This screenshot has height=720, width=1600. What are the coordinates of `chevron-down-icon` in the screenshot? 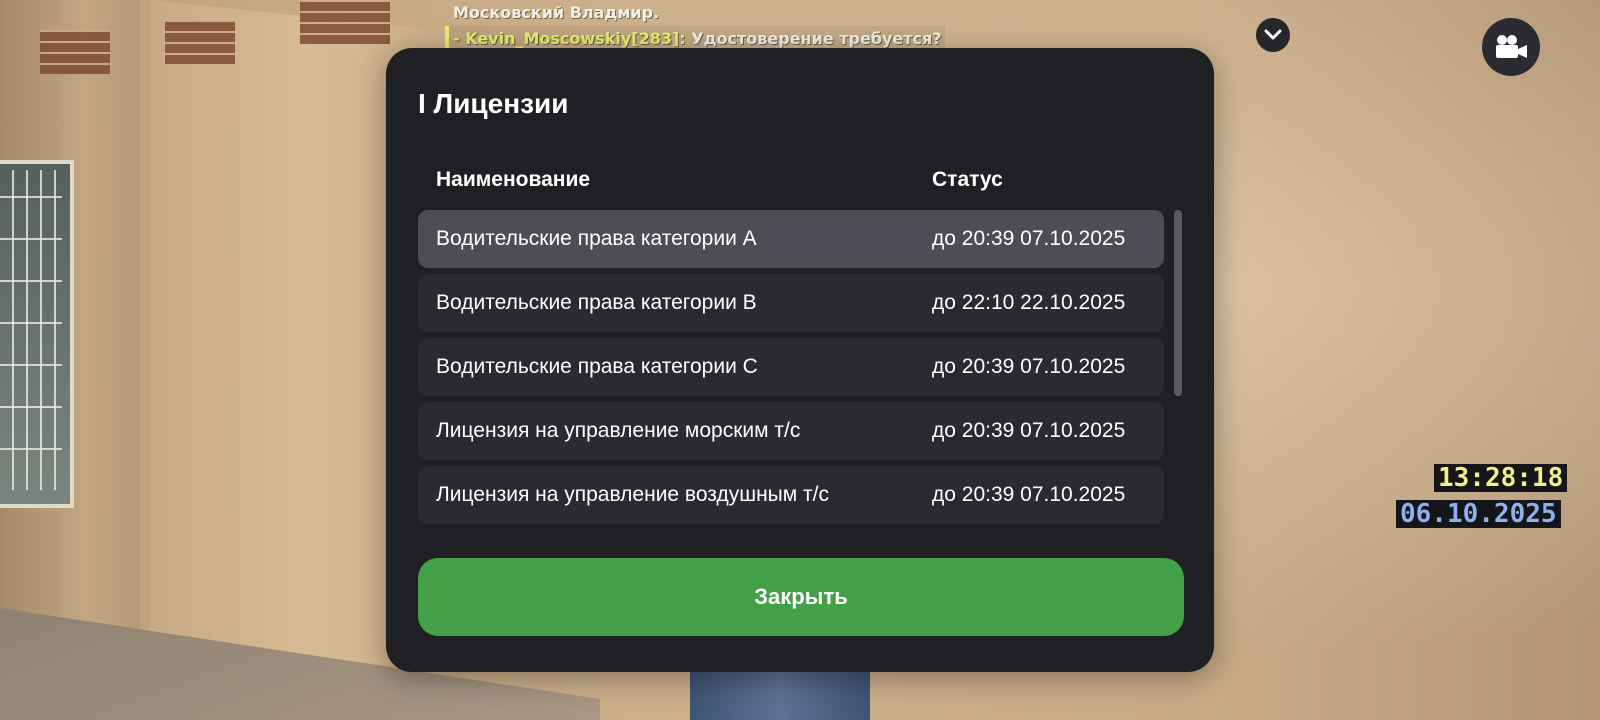 It's located at (1273, 34).